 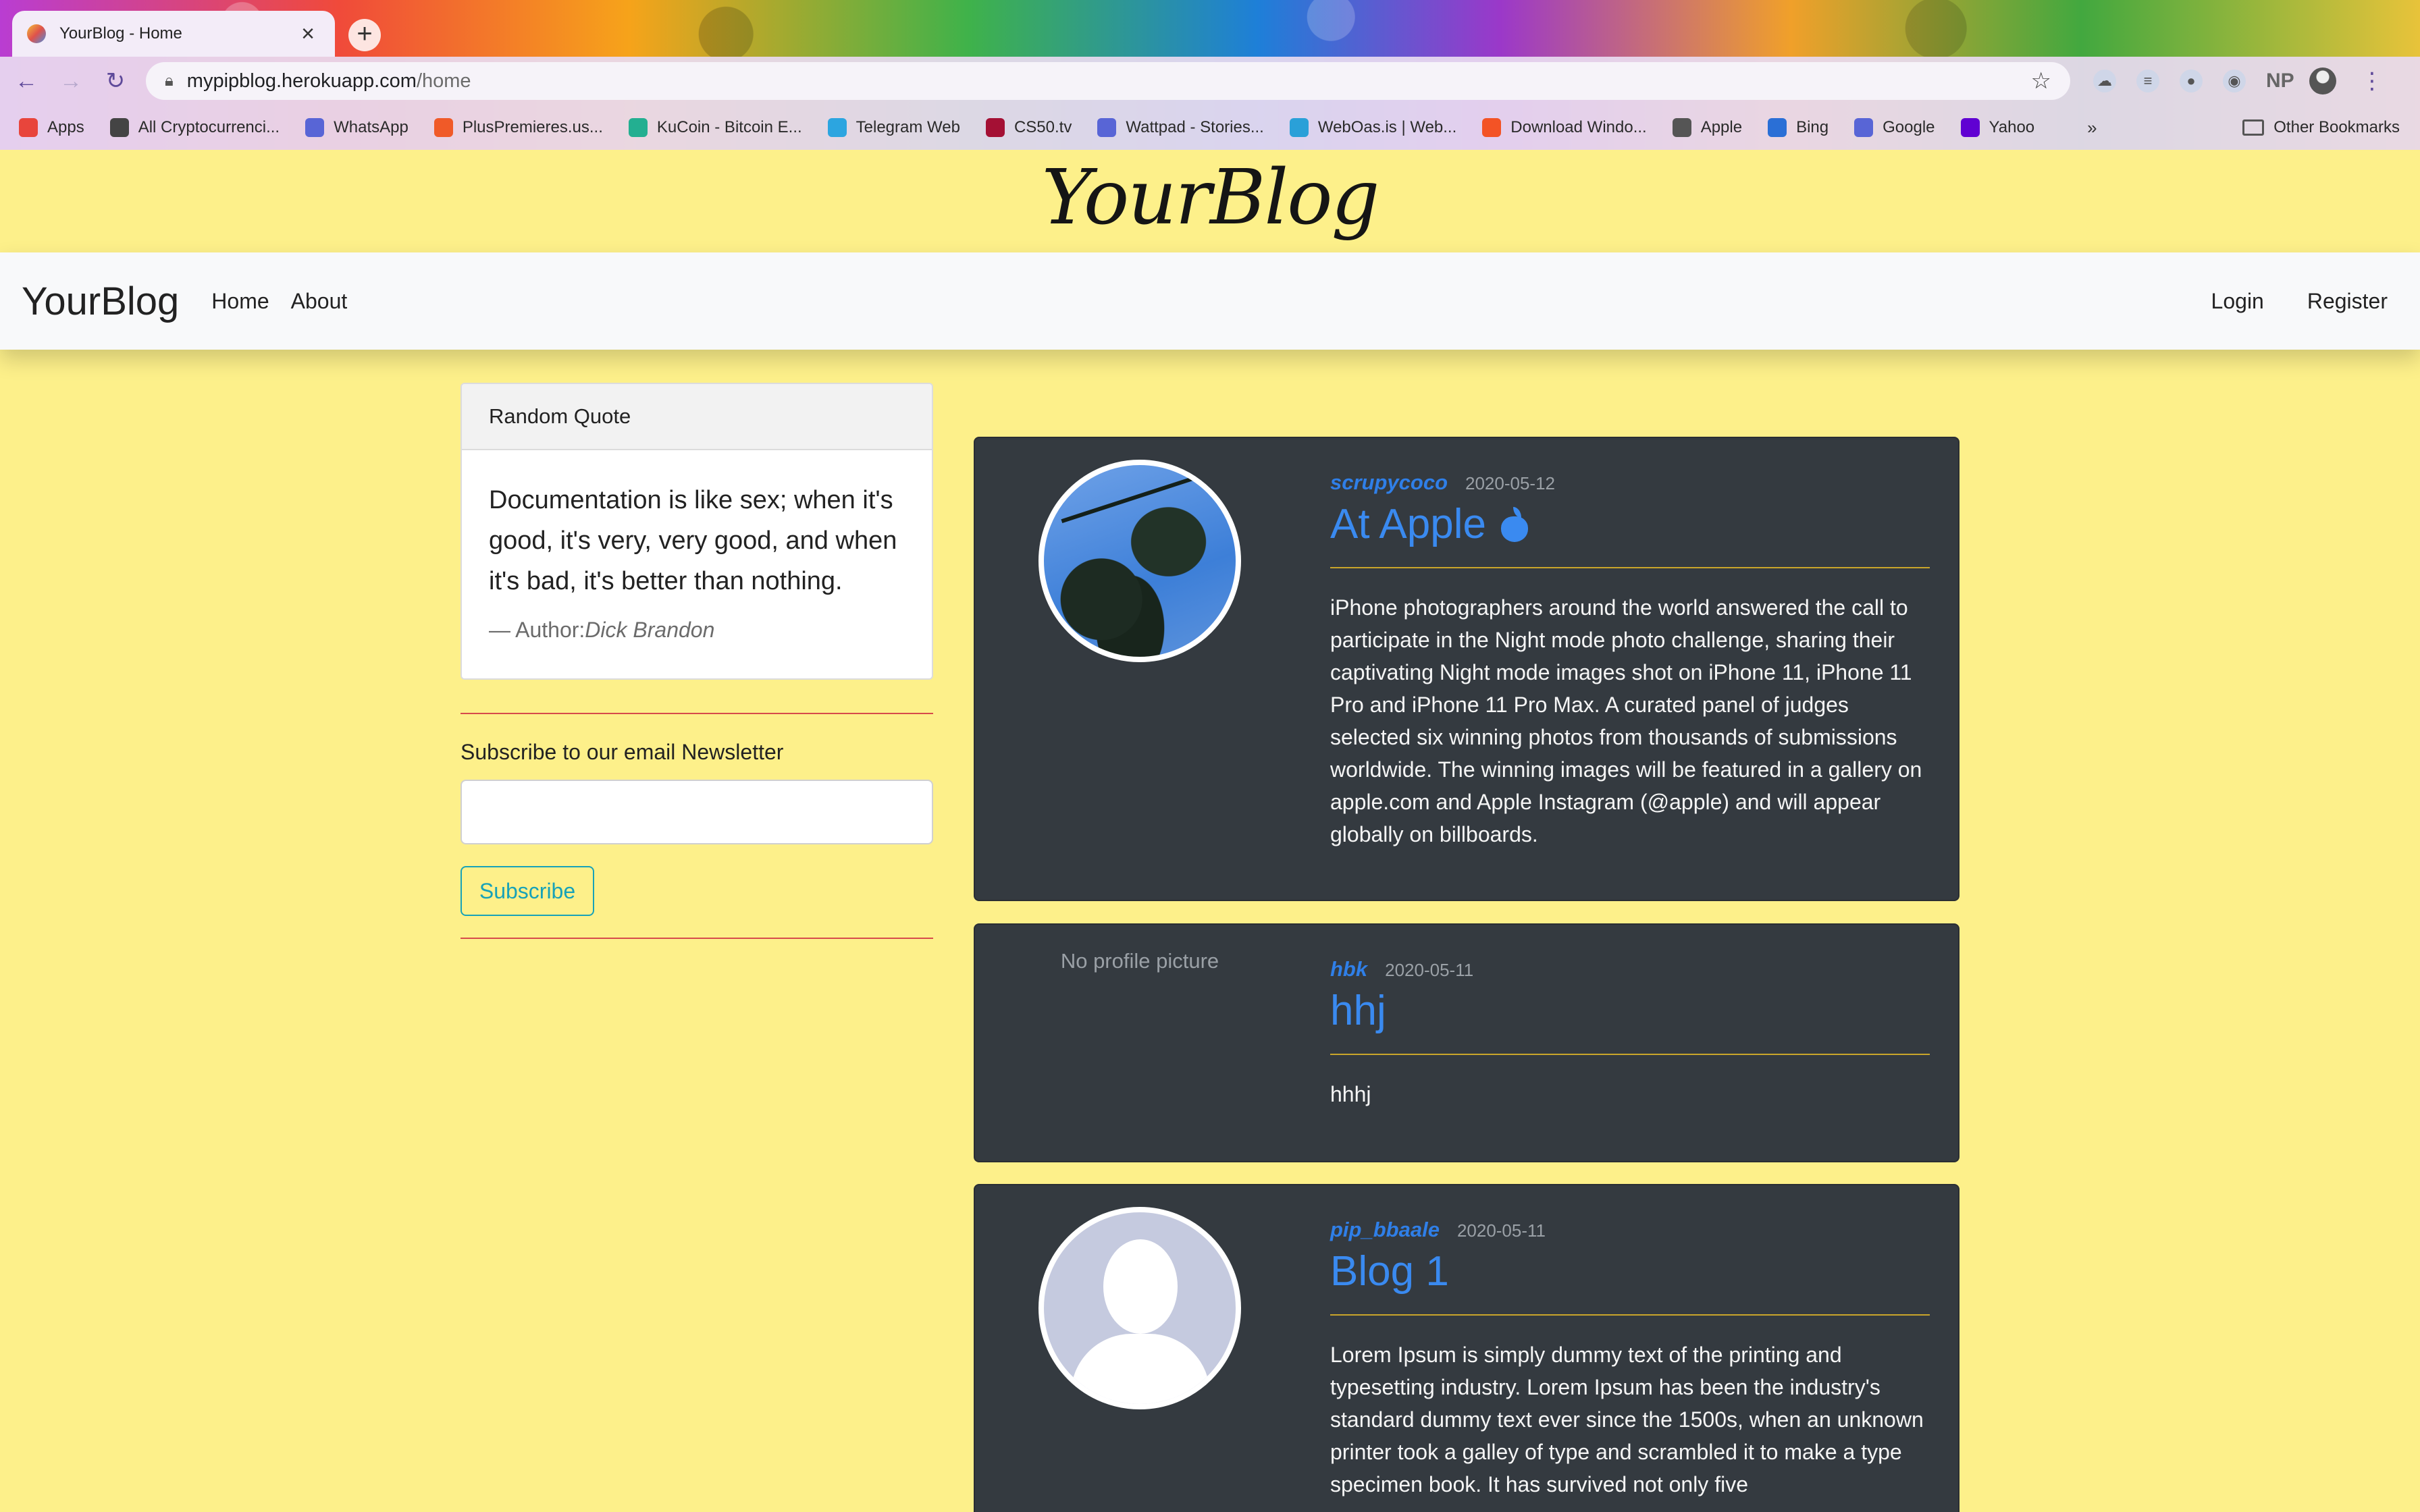 I want to click on reload-icon: ↻, so click(x=115, y=81).